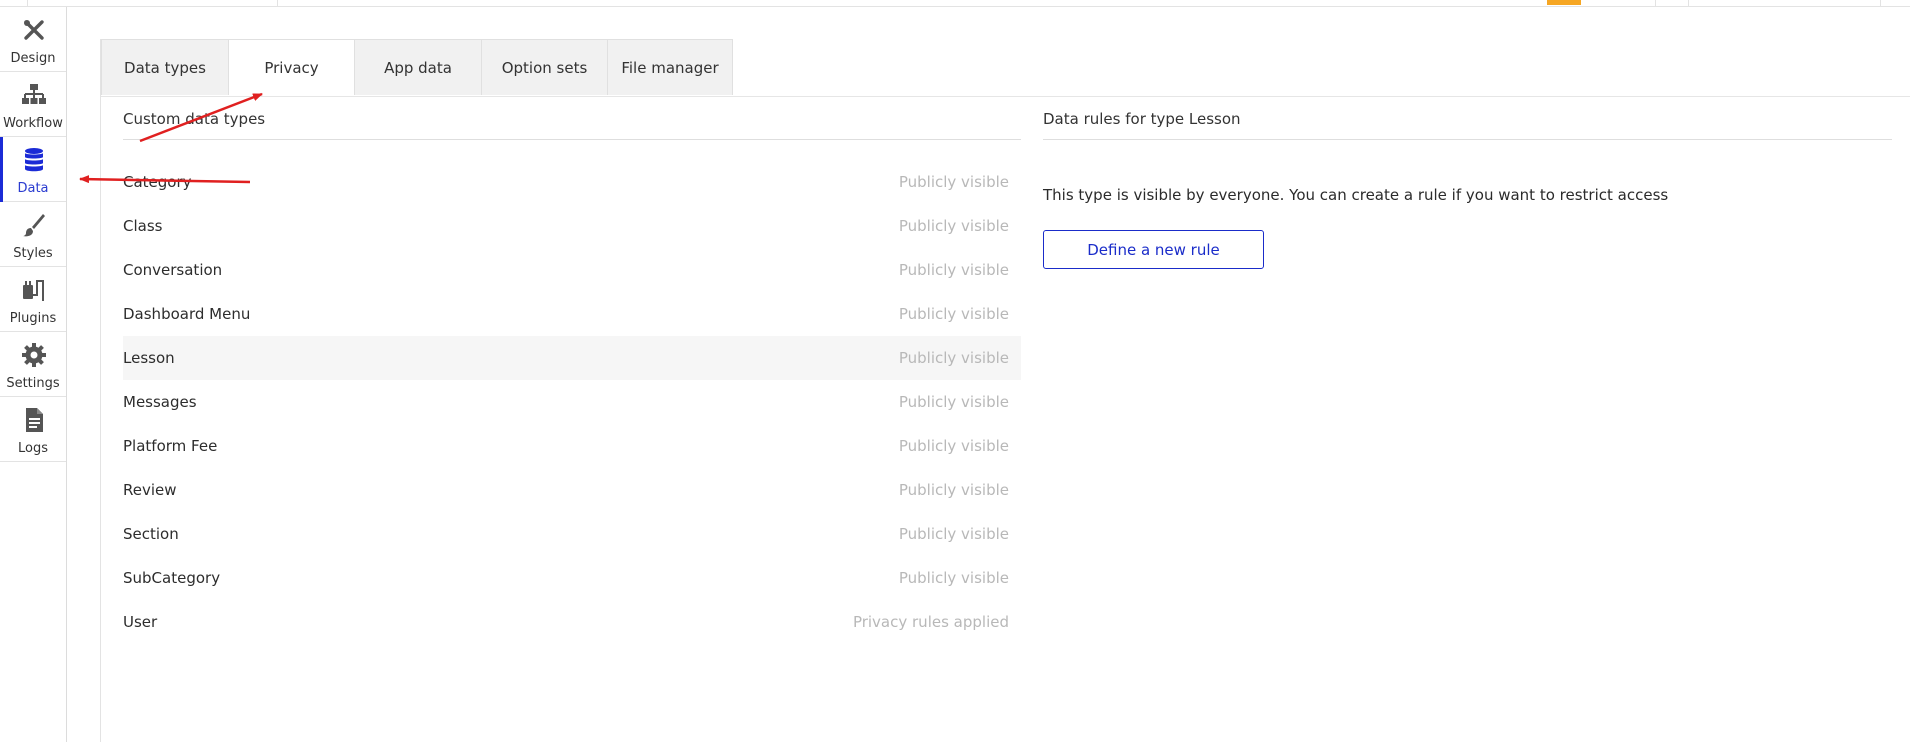 The width and height of the screenshot is (1910, 742). What do you see at coordinates (150, 490) in the screenshot?
I see `data-type-name: Review` at bounding box center [150, 490].